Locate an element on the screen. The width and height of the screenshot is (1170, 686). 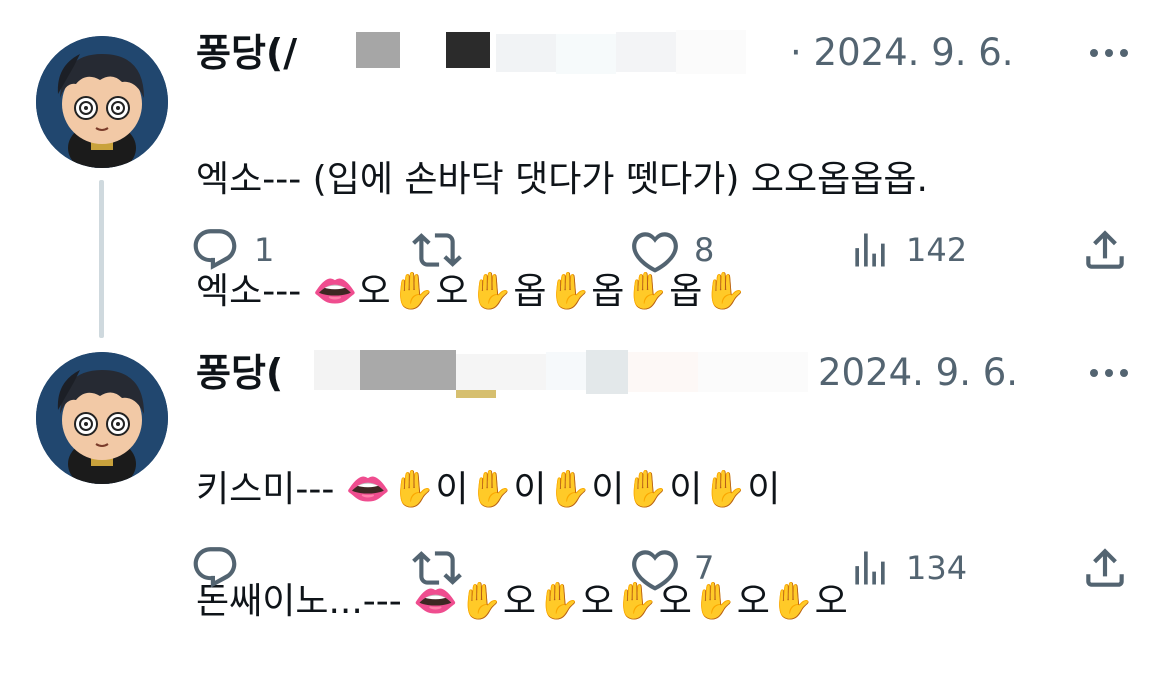
tweet-timestamp: · 2024. 9. 6. is located at coordinates (902, 53).